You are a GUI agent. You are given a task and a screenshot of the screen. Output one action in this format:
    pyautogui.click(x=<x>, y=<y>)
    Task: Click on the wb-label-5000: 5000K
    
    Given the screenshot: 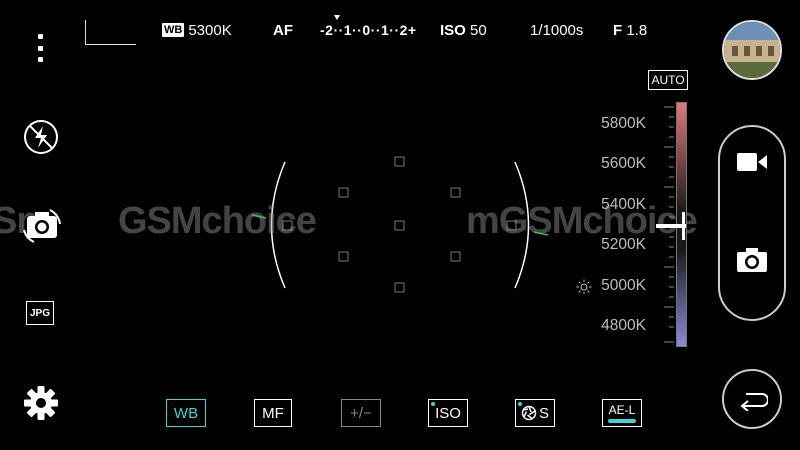 What is the action you would take?
    pyautogui.click(x=623, y=285)
    